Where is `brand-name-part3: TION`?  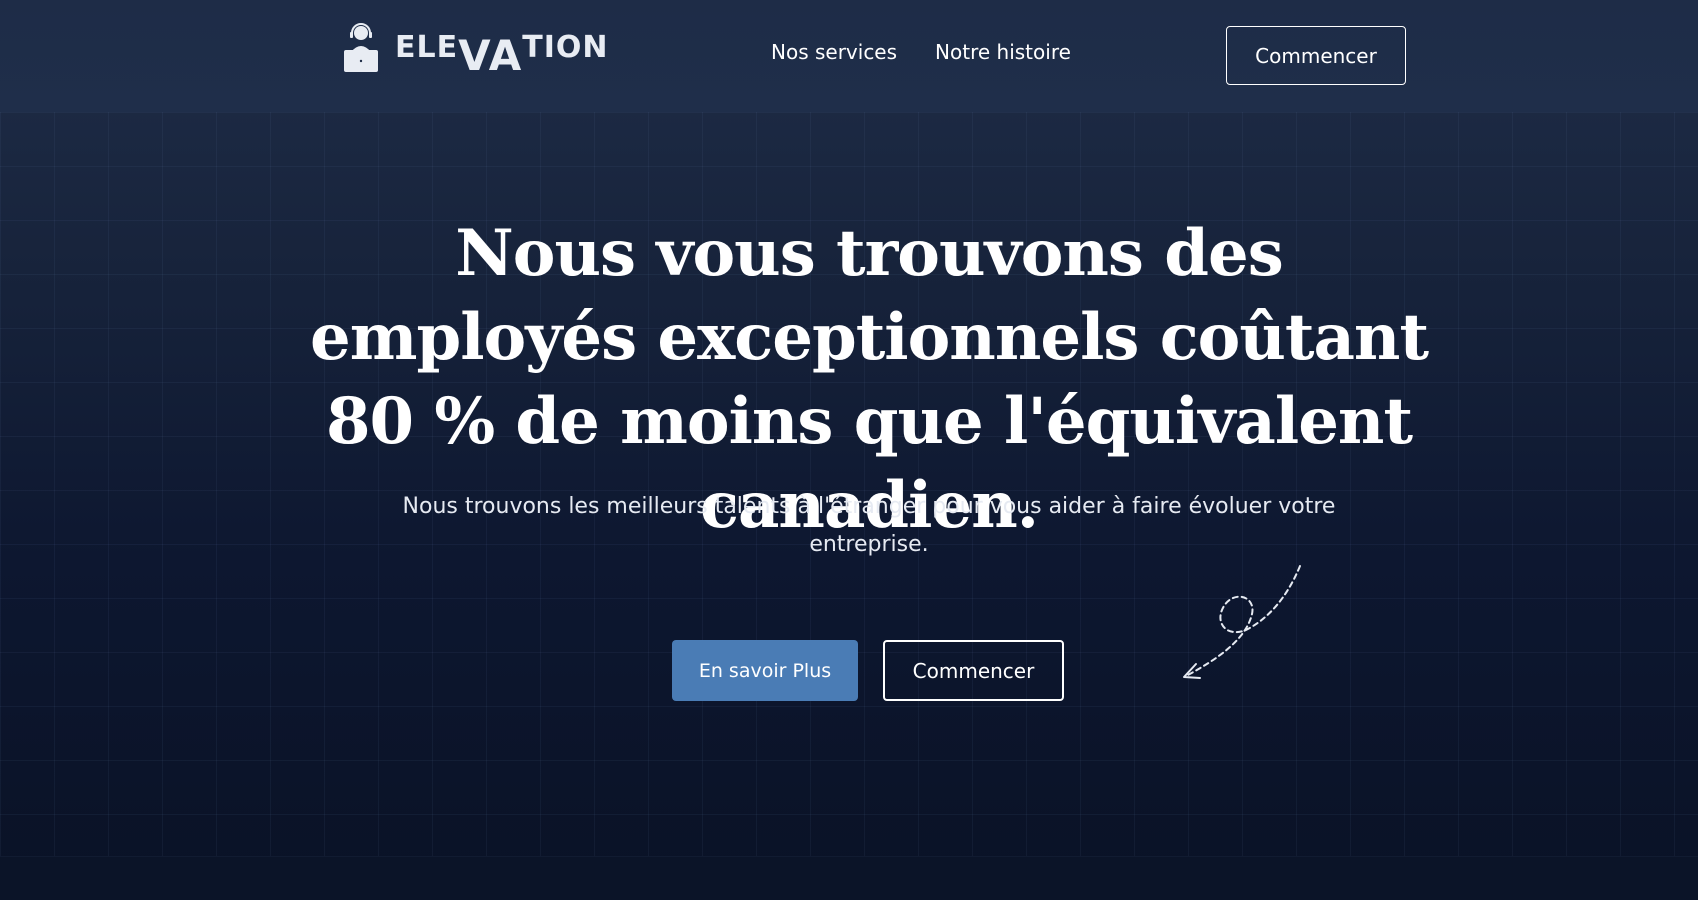
brand-name-part3: TION is located at coordinates (565, 47).